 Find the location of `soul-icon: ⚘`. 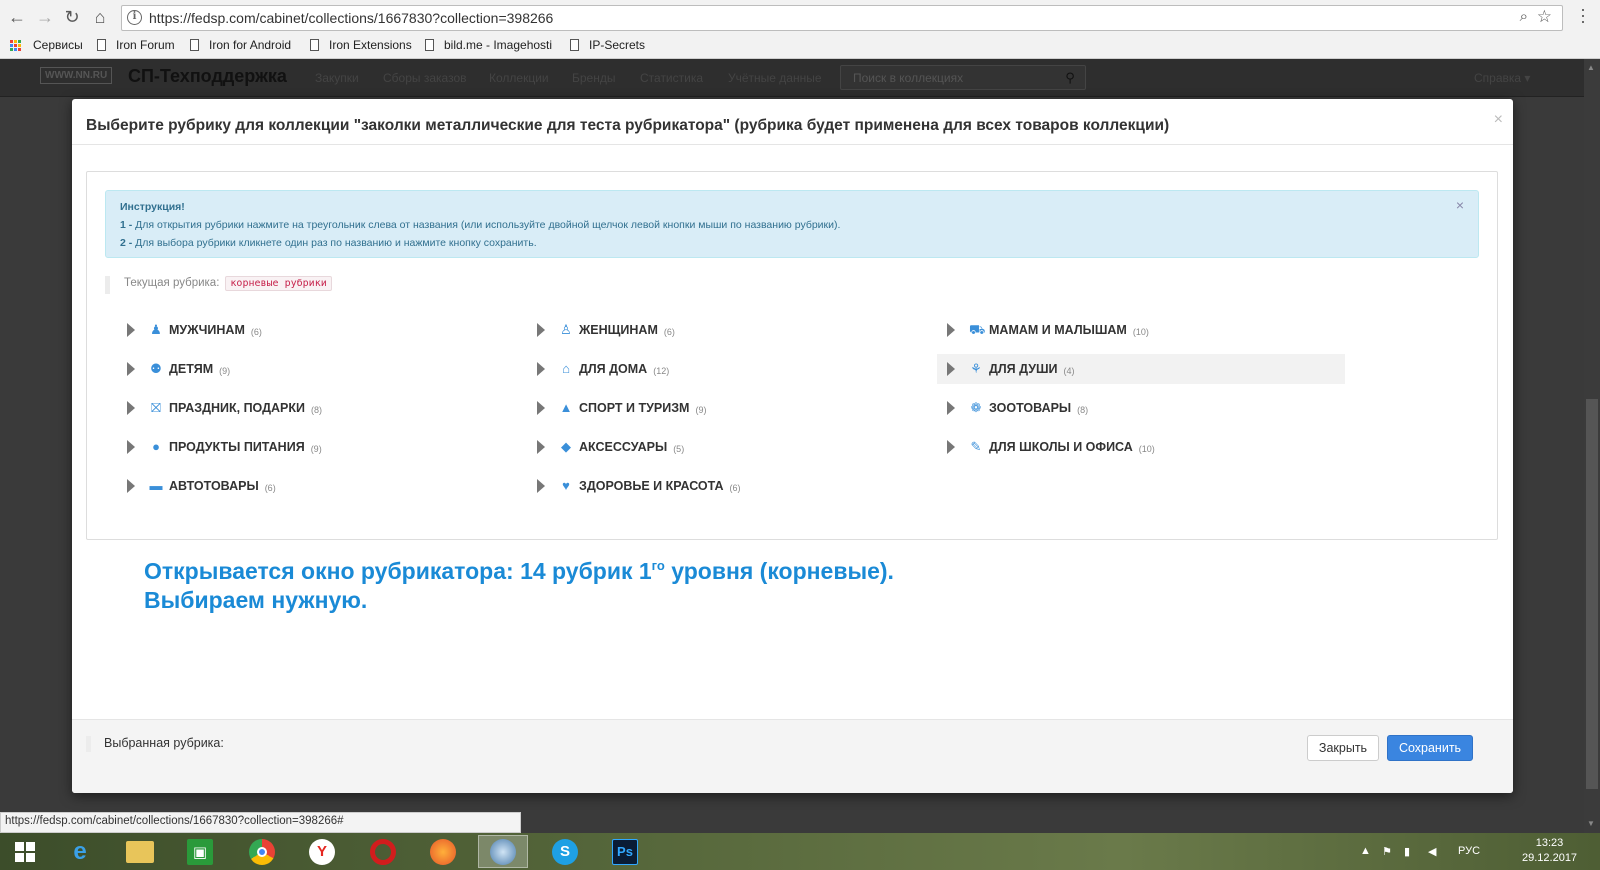

soul-icon: ⚘ is located at coordinates (976, 368).